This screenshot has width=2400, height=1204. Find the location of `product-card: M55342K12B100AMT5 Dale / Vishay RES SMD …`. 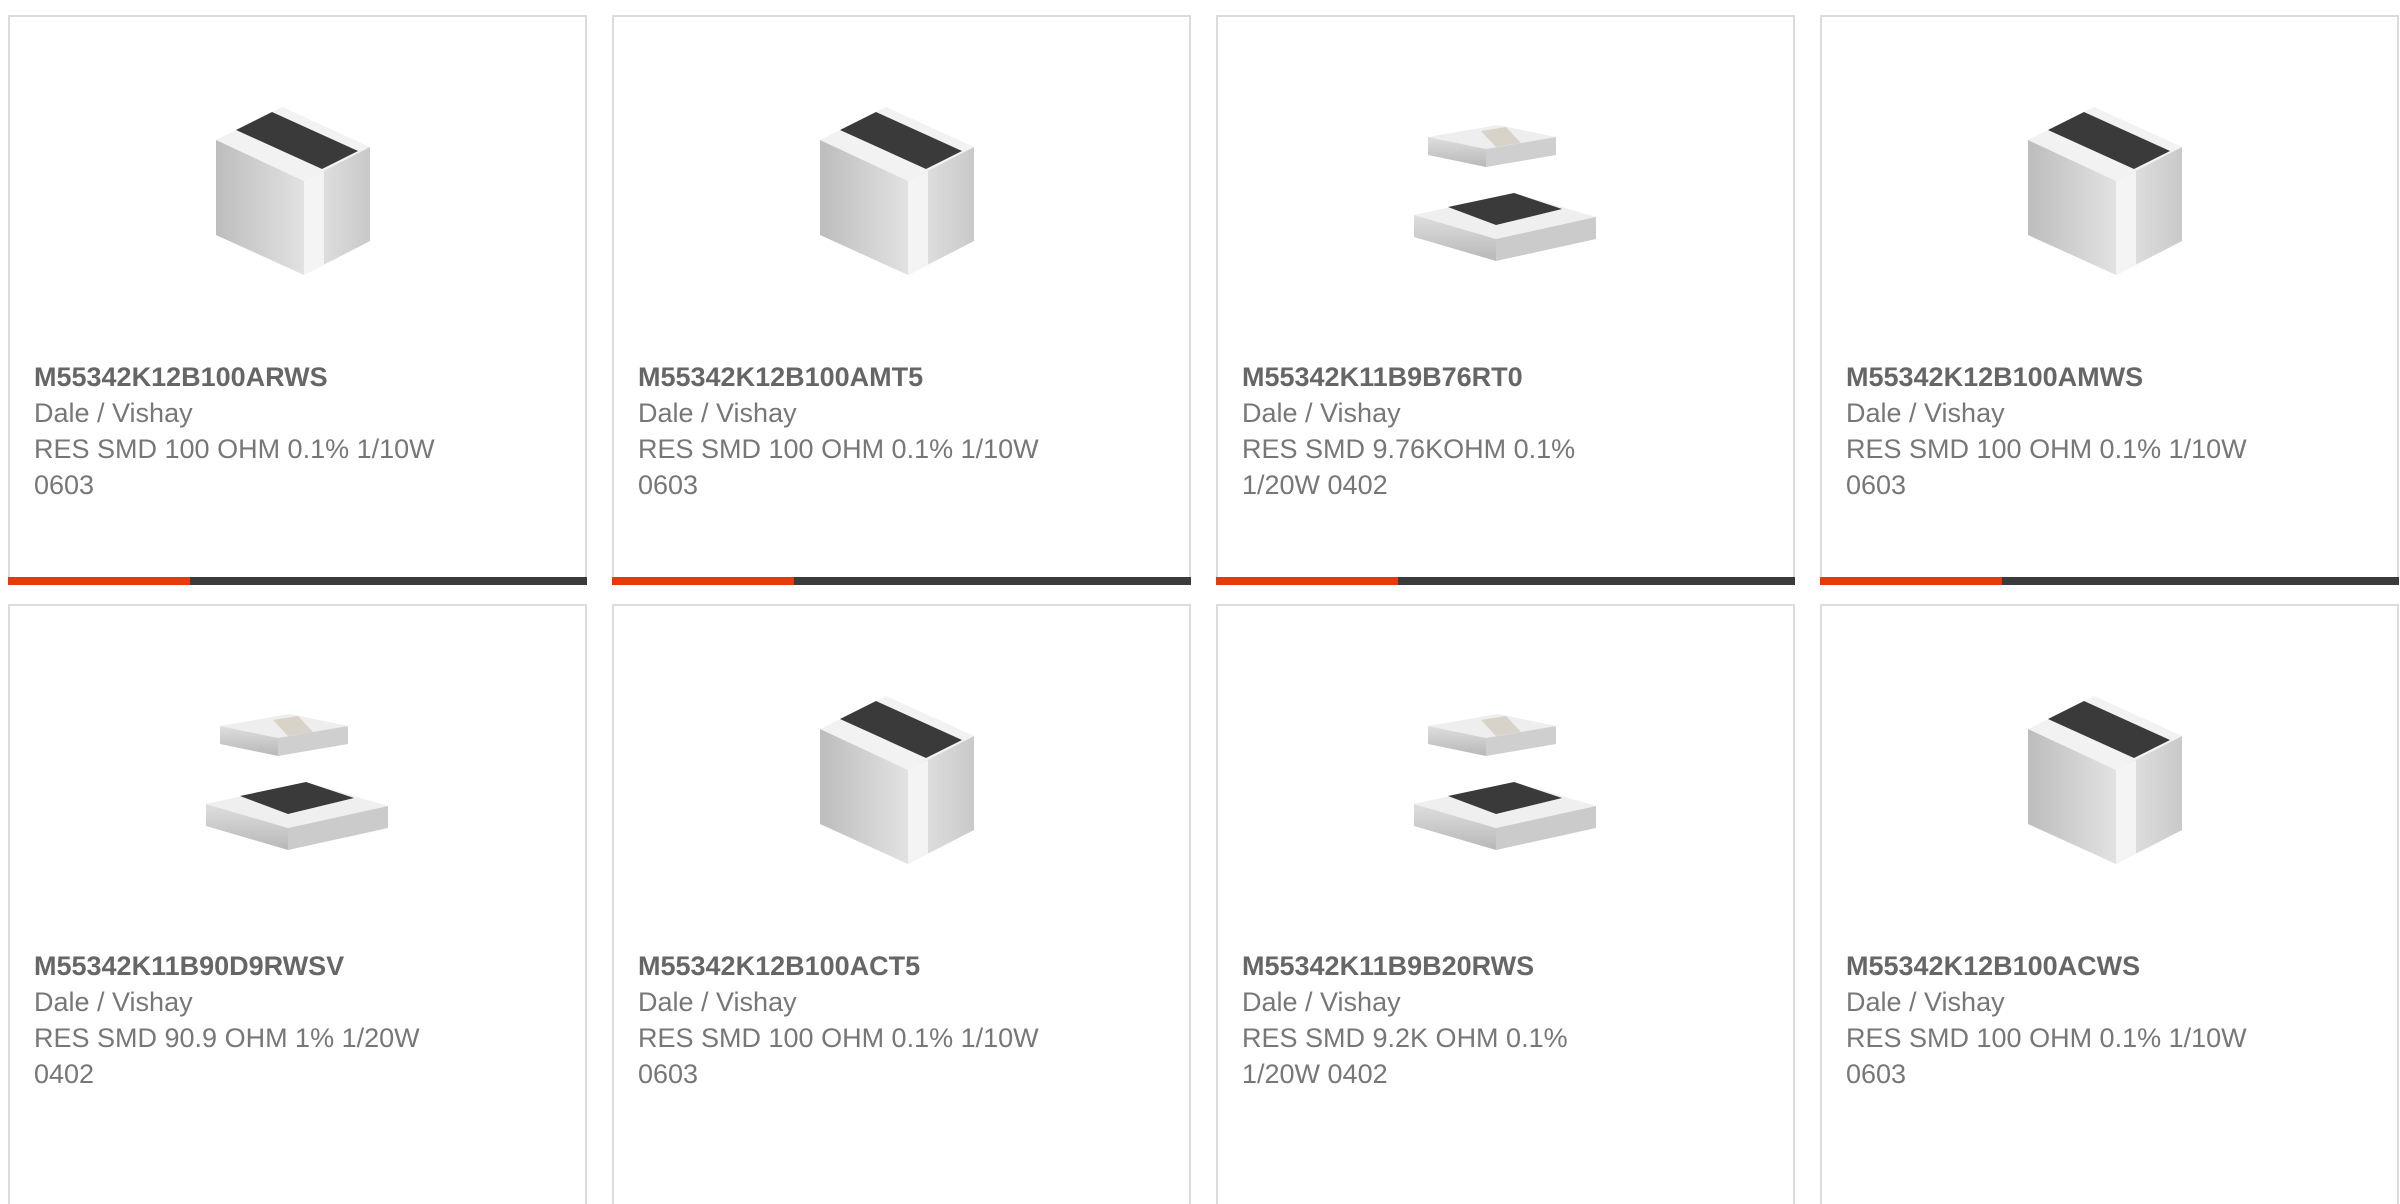

product-card: M55342K12B100AMT5 Dale / Vishay RES SMD … is located at coordinates (901, 300).